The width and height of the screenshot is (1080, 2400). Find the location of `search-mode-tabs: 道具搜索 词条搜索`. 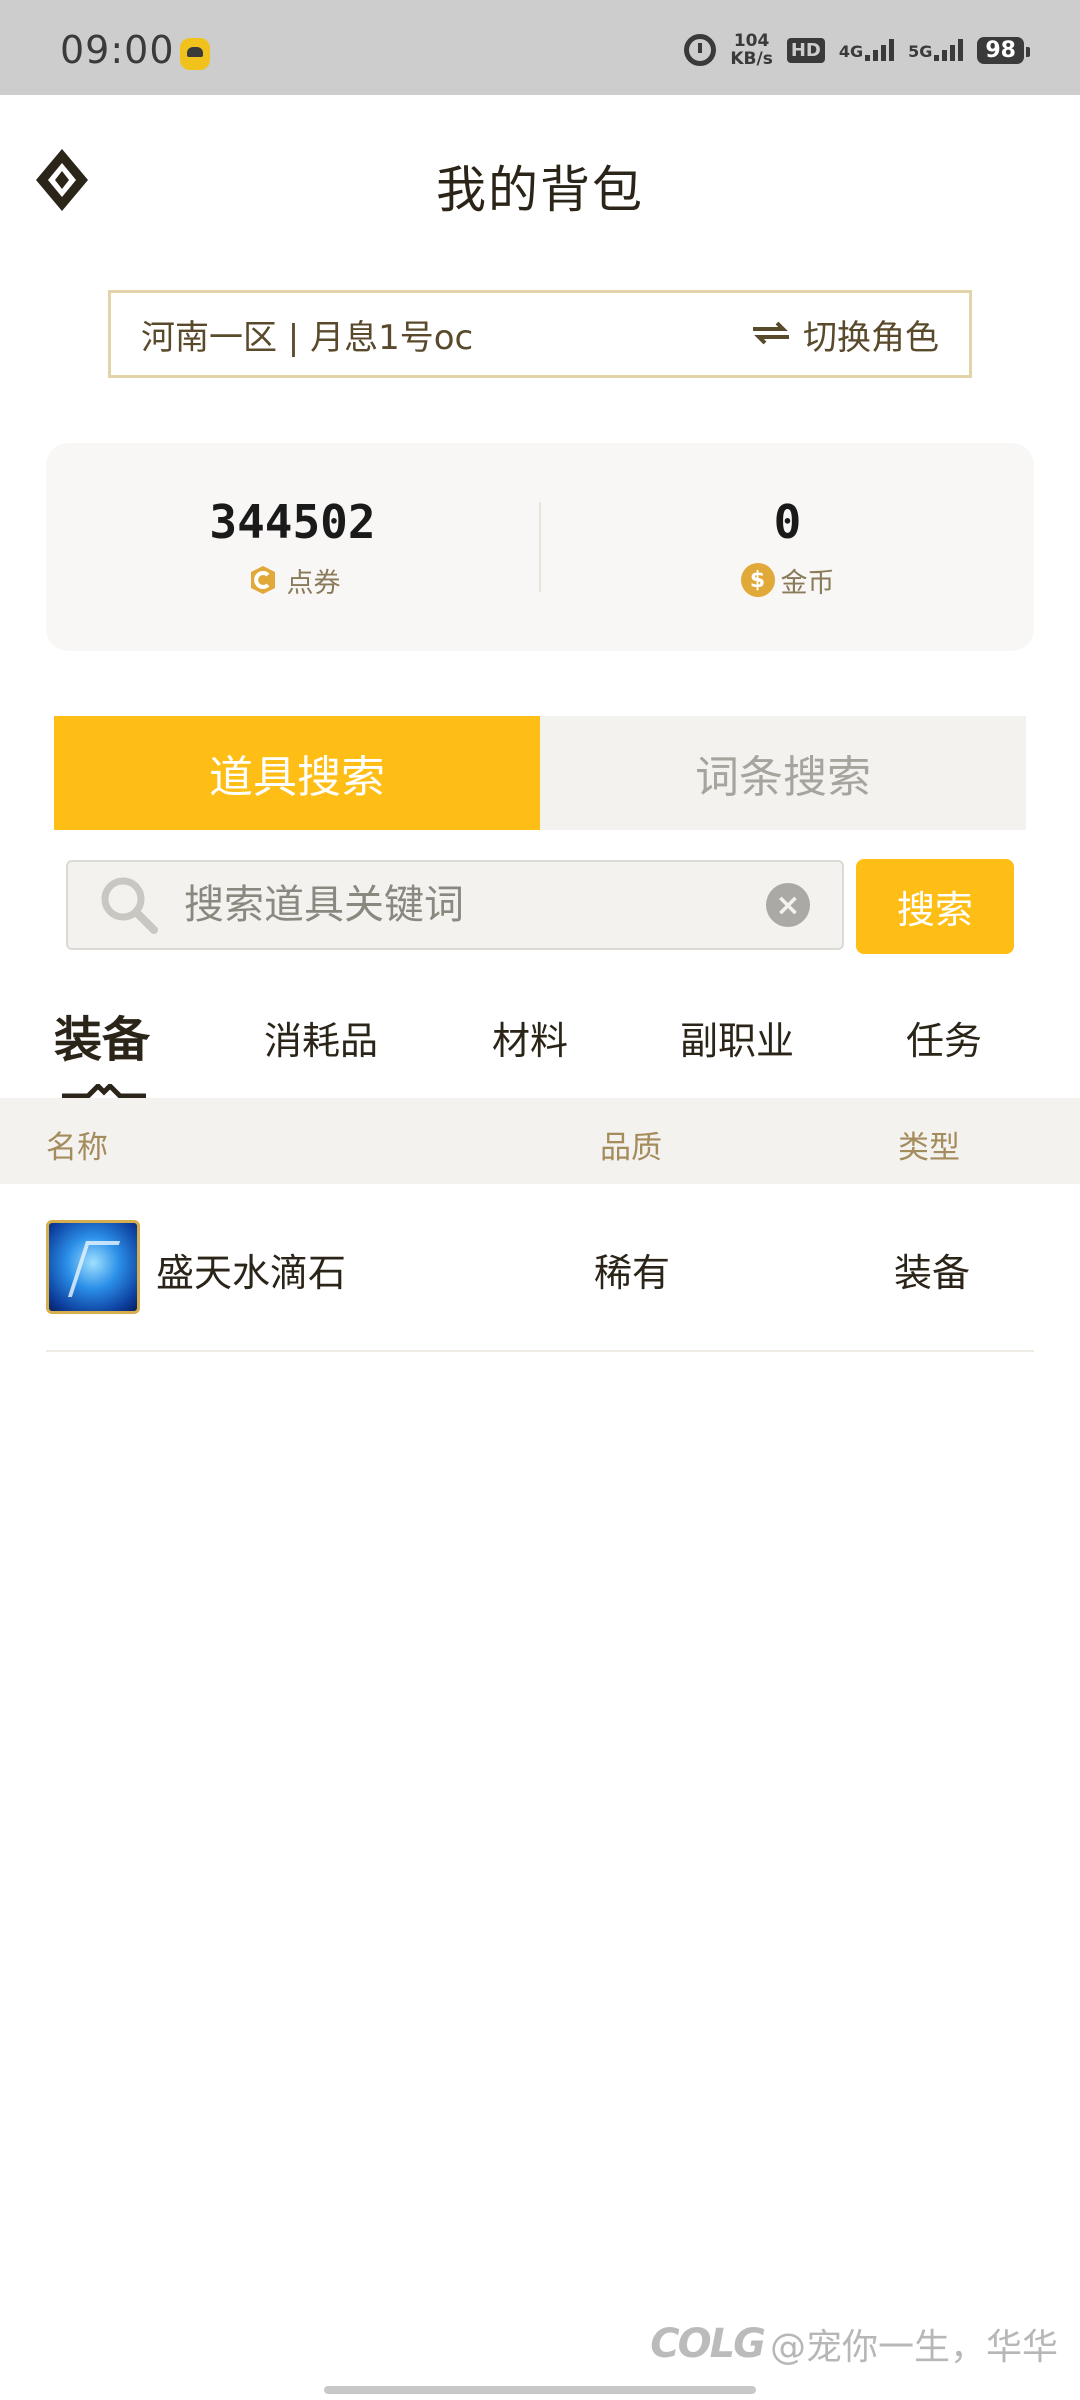

search-mode-tabs: 道具搜索 词条搜索 is located at coordinates (540, 773).